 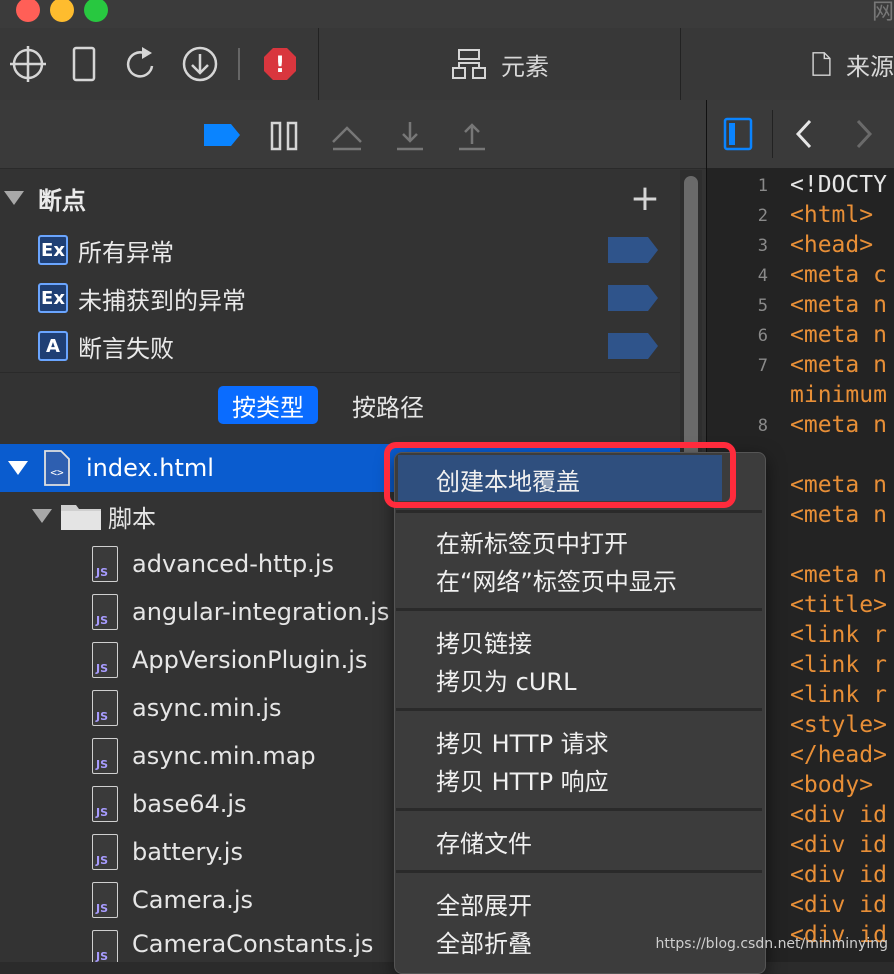 What do you see at coordinates (250, 660) in the screenshot?
I see `tree-file-label: AppVersionPlugin.js` at bounding box center [250, 660].